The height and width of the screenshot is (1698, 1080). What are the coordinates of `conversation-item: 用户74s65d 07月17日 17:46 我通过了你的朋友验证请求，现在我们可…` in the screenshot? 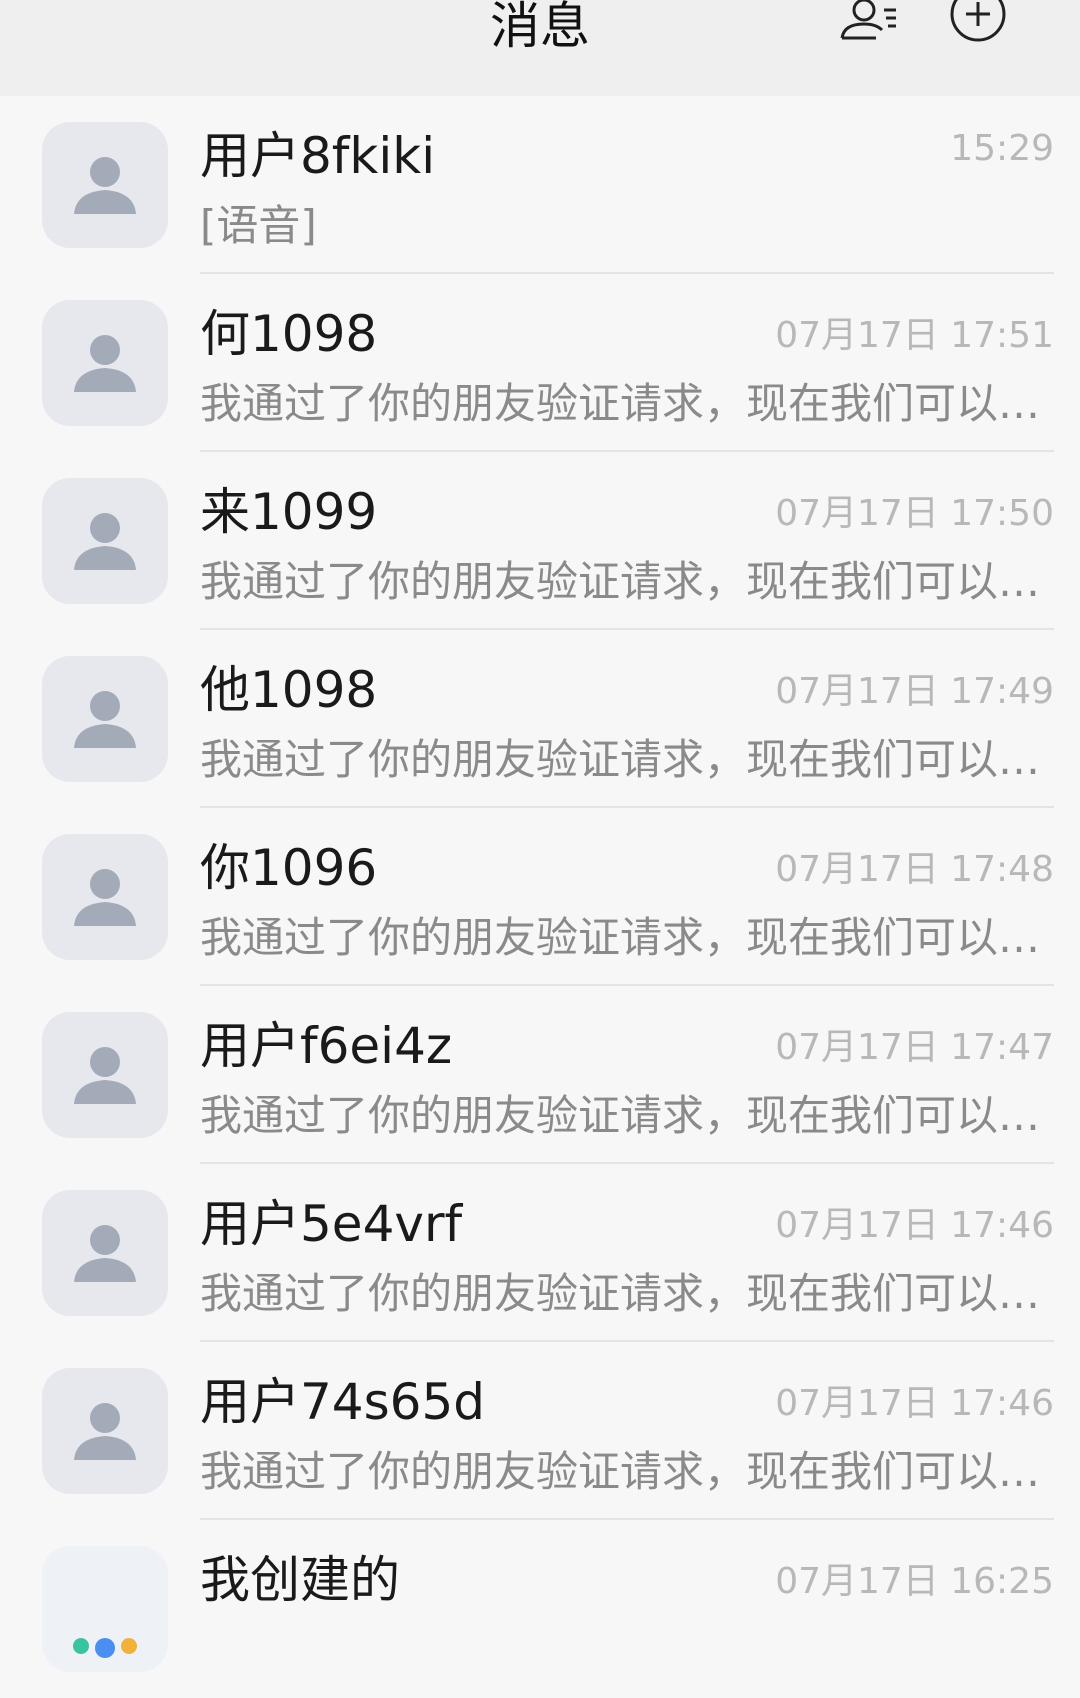 It's located at (540, 1431).